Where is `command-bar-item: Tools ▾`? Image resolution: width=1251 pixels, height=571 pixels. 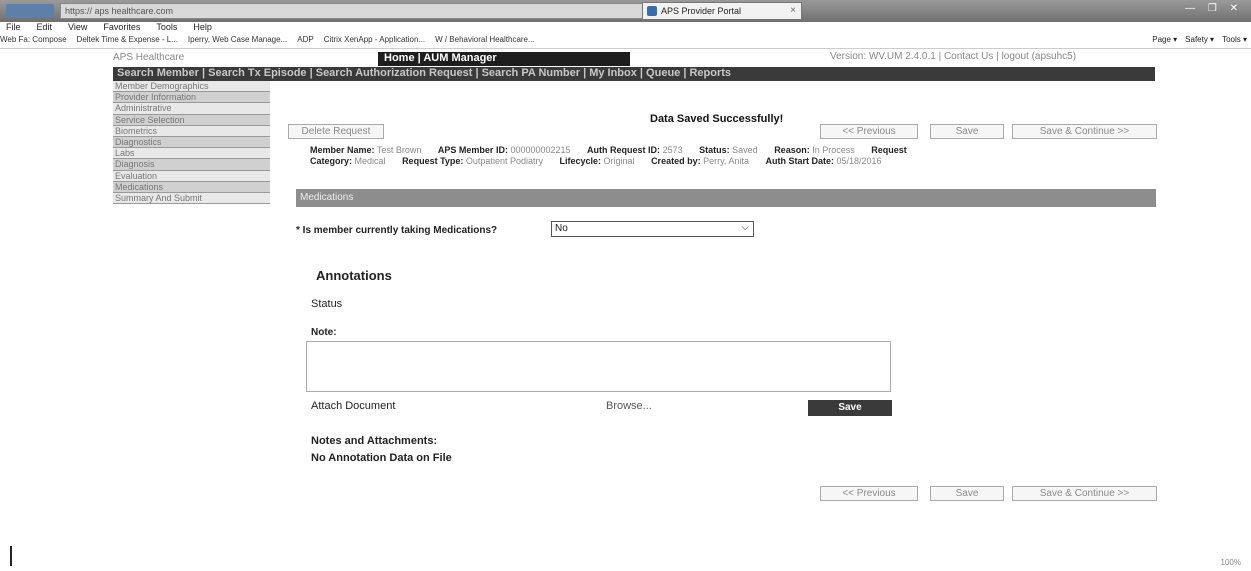 command-bar-item: Tools ▾ is located at coordinates (1234, 39).